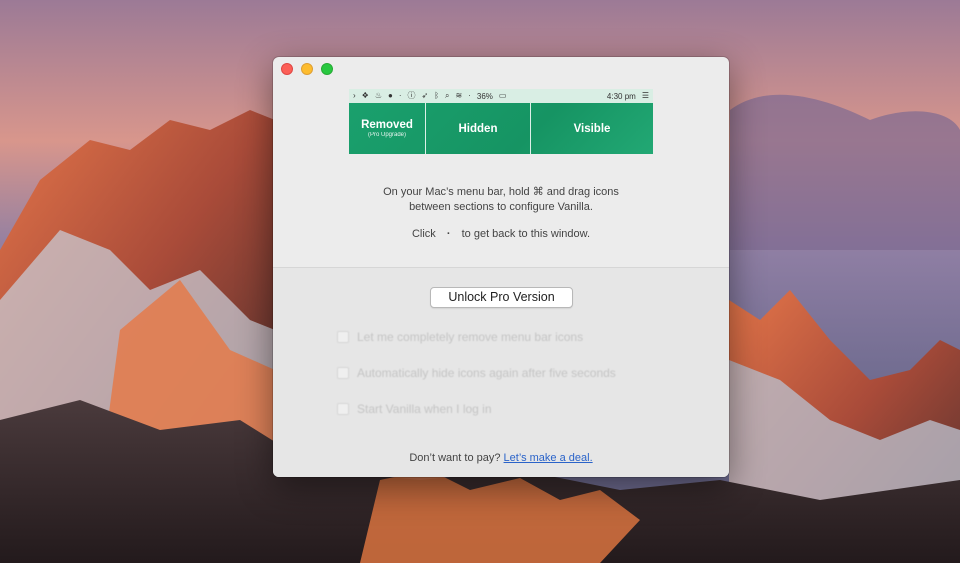  Describe the element at coordinates (378, 95) in the screenshot. I see `flame-icon: ♨` at that location.